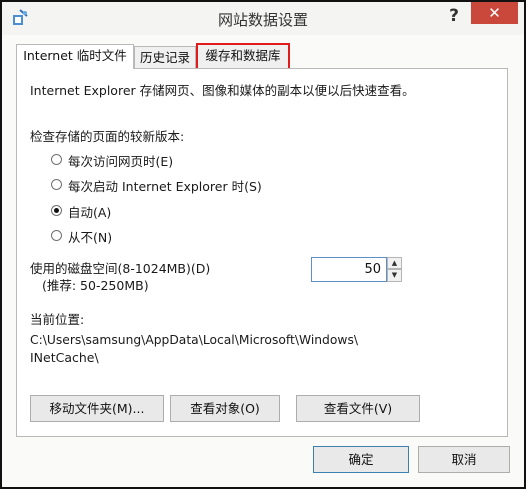 The width and height of the screenshot is (526, 489). Describe the element at coordinates (95, 285) in the screenshot. I see `disk-space-hint: (推荐: 50-250MB)` at that location.